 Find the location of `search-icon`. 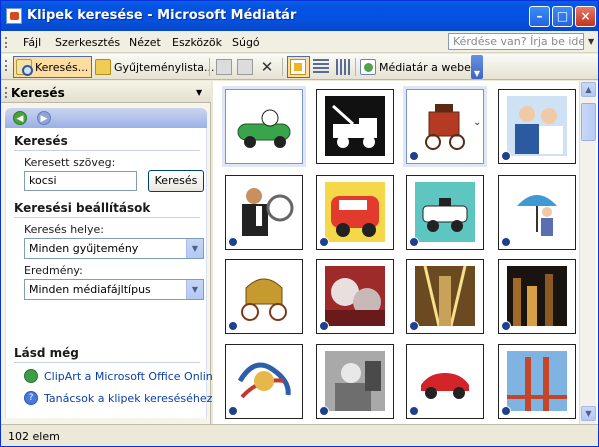

search-icon is located at coordinates (24, 67).